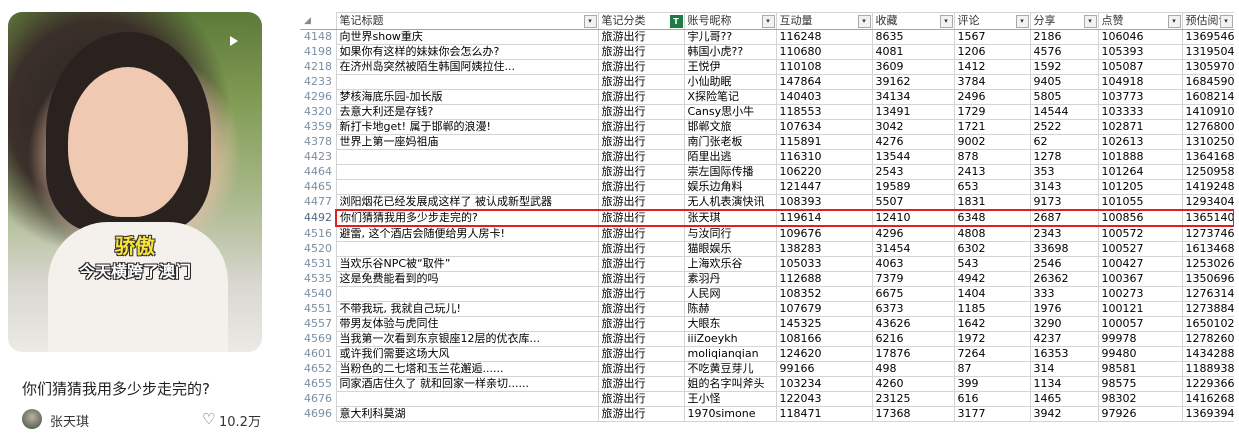  Describe the element at coordinates (1207, 218) in the screenshot. I see `cell-col-est-reads: 1365140` at that location.